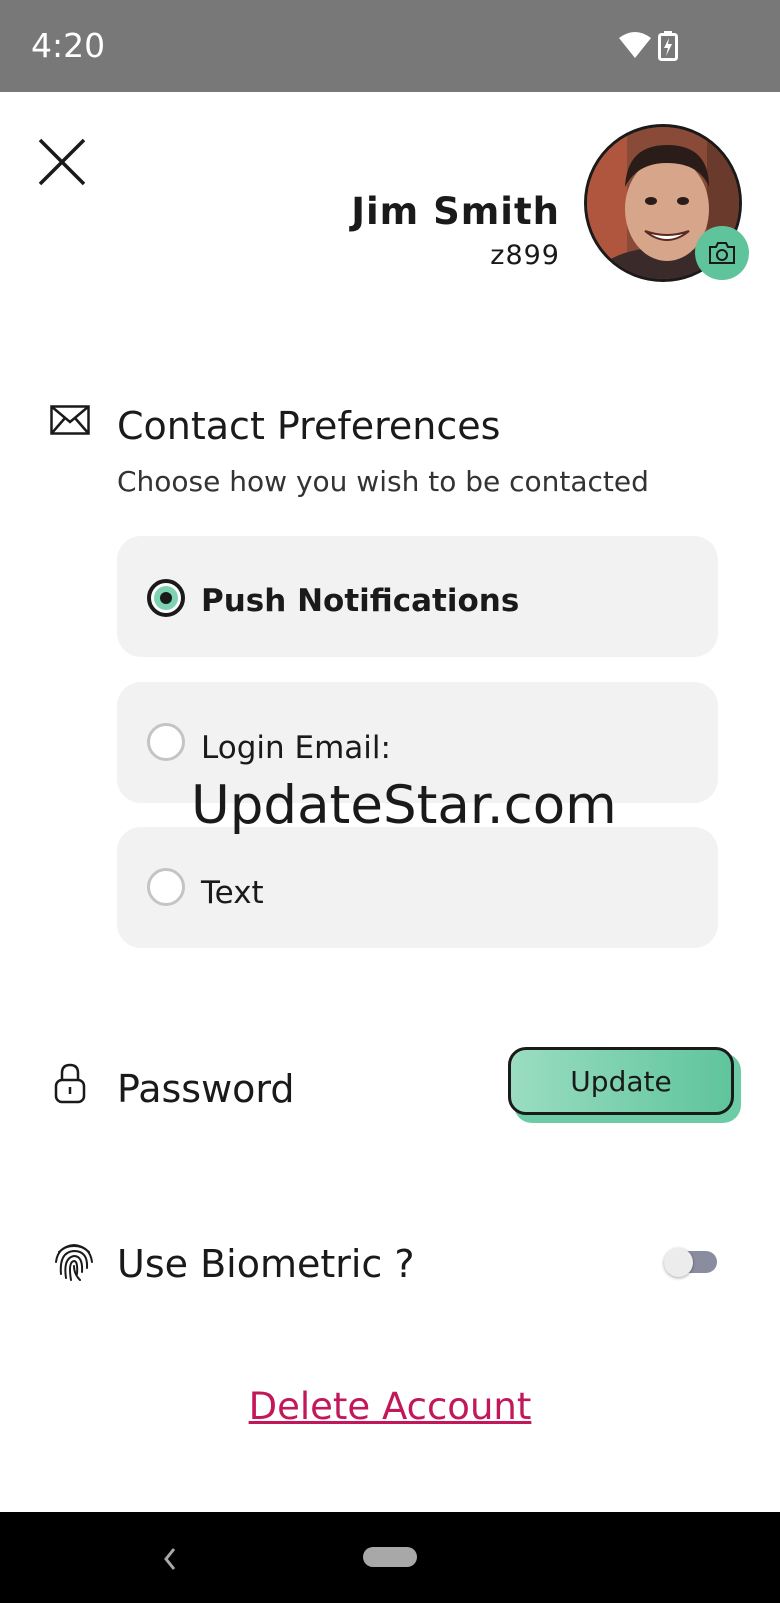  I want to click on home-button, so click(390, 1557).